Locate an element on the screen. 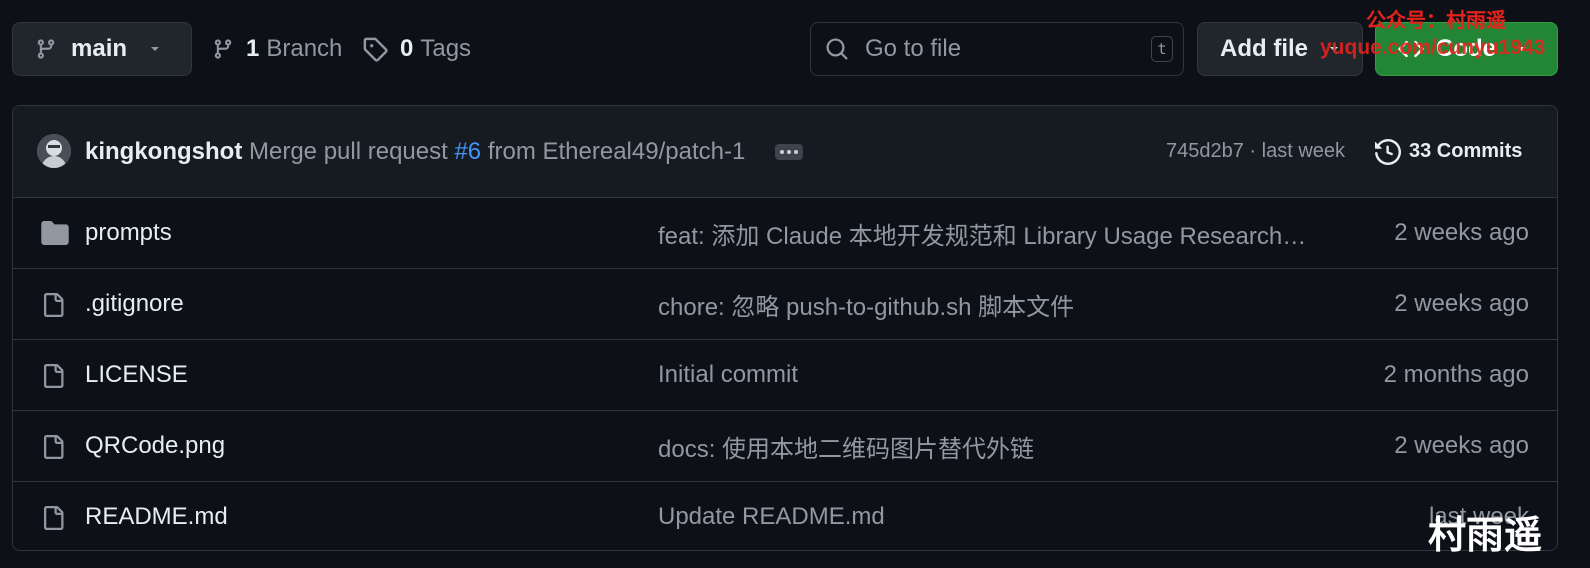 The image size is (1590, 568). file-name-link: README.md is located at coordinates (156, 517).